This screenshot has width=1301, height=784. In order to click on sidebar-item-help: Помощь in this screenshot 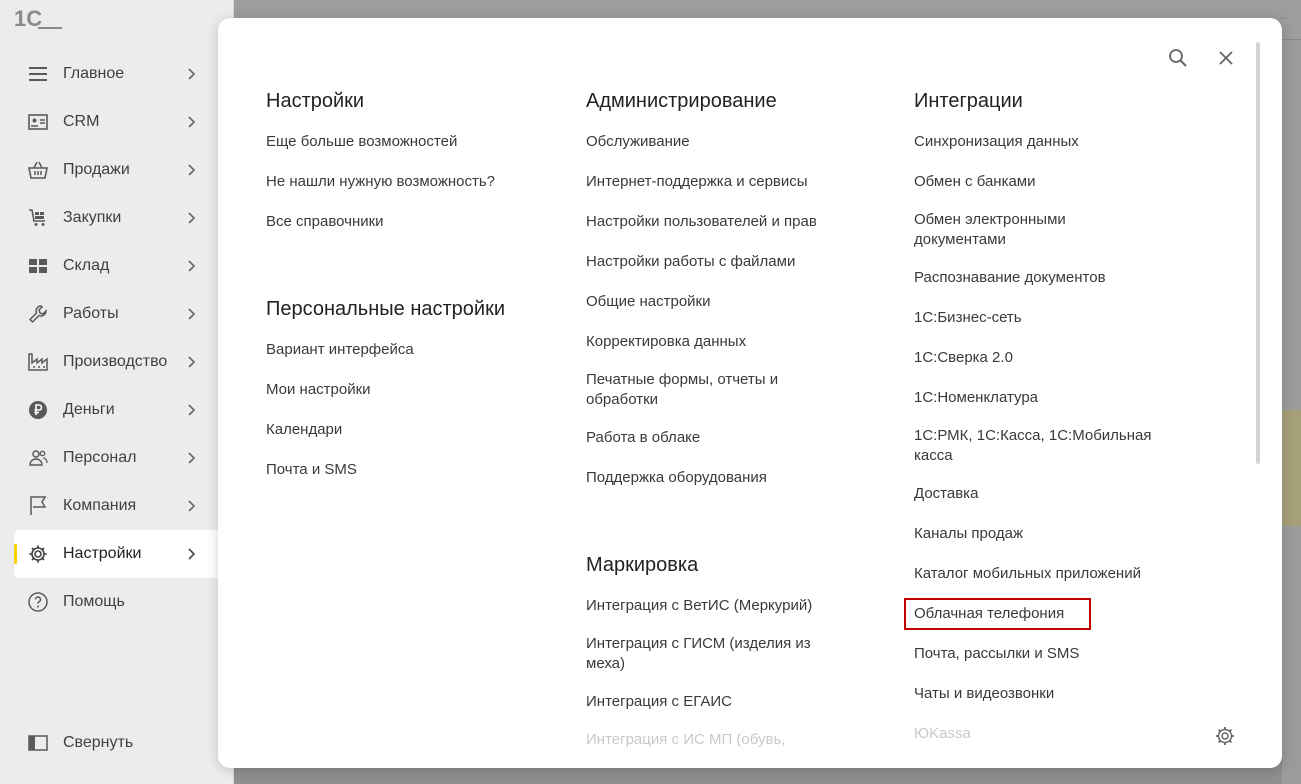, I will do `click(109, 602)`.